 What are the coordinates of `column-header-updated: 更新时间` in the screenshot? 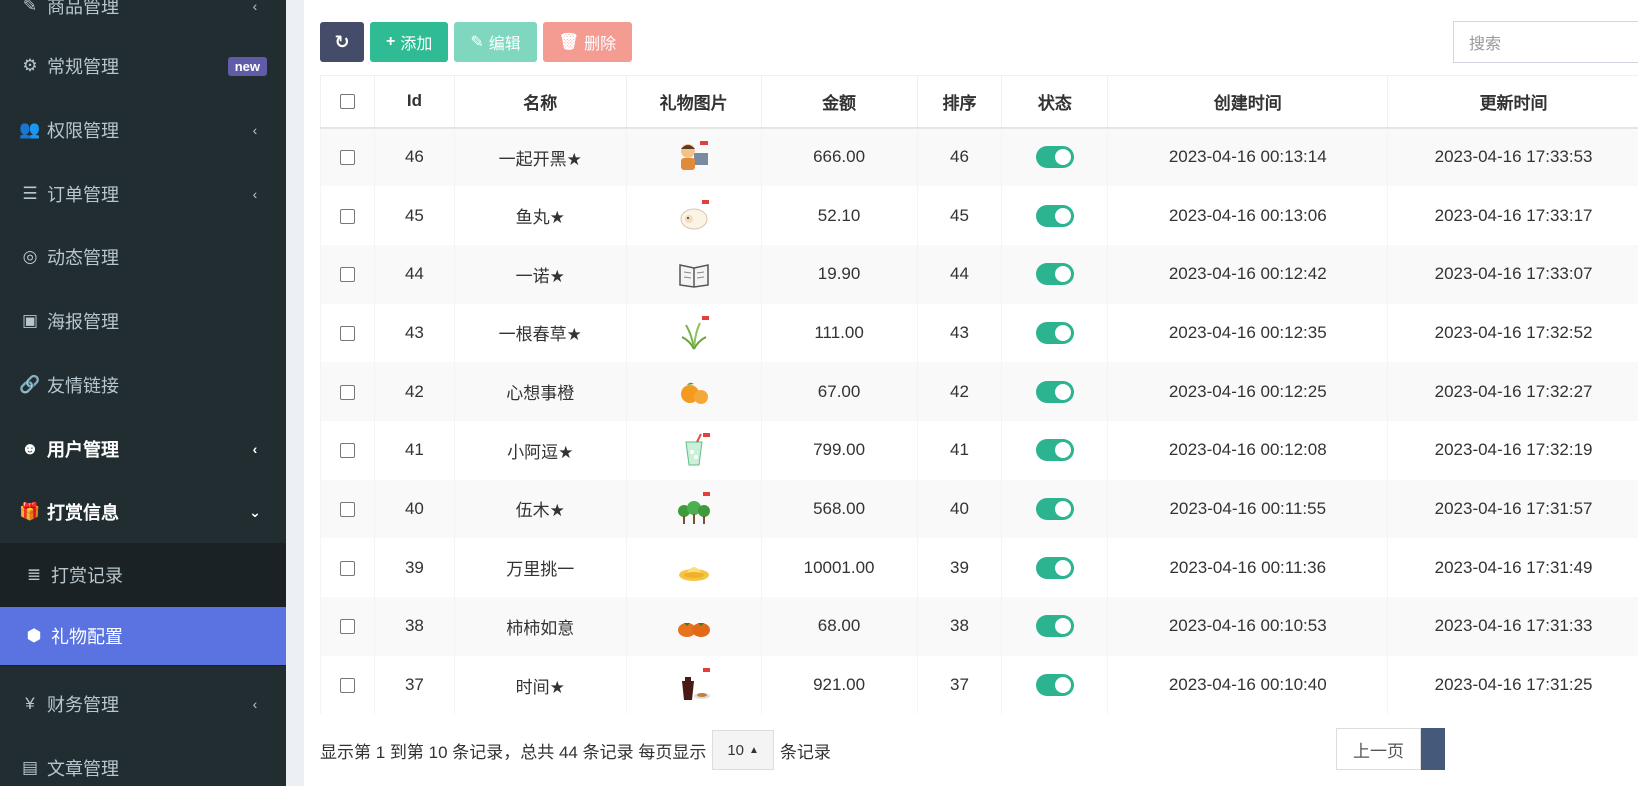 It's located at (1512, 102).